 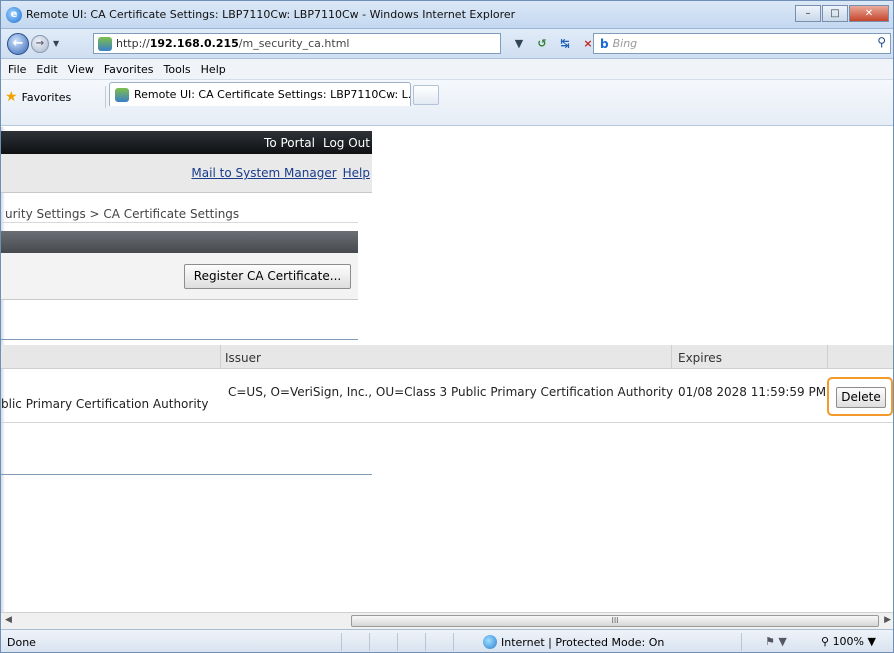 I want to click on protected-mode-icon: ⚑ ▼, so click(x=776, y=641).